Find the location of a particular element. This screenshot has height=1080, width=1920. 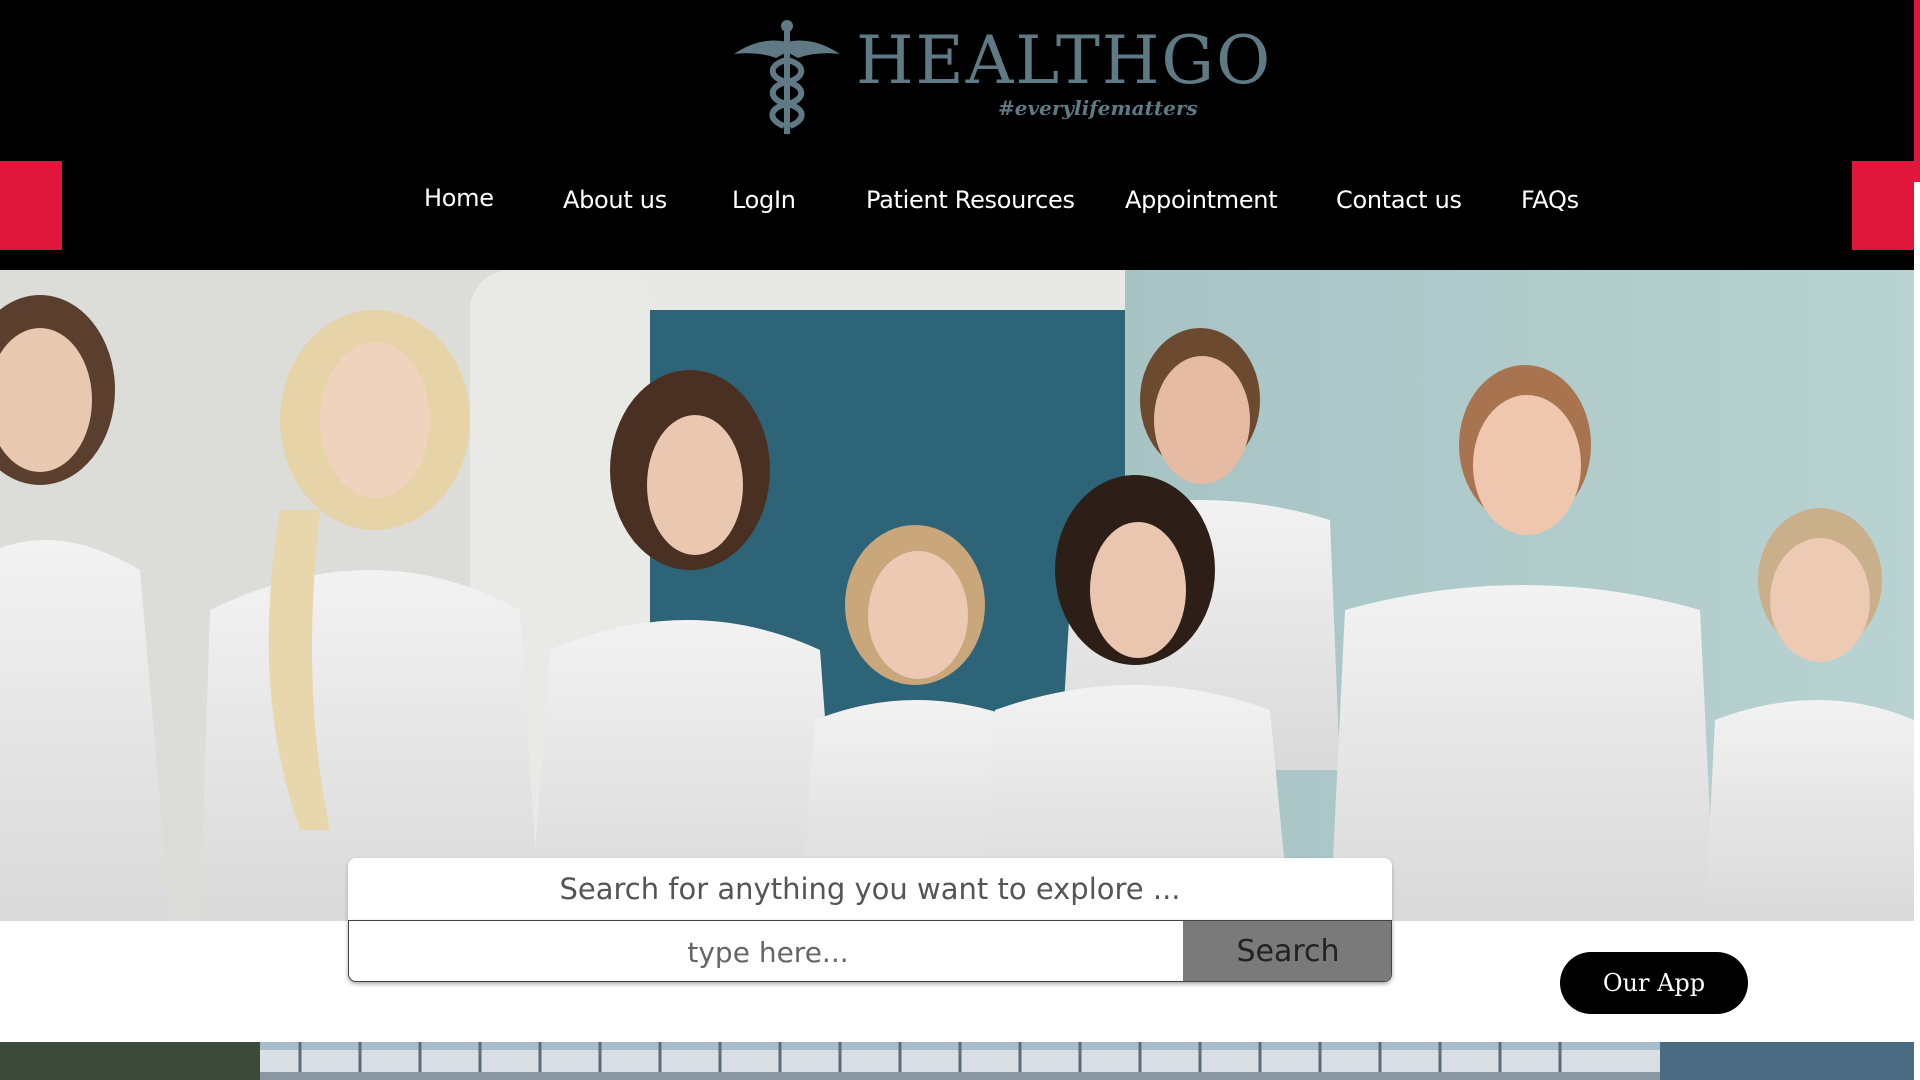

caduceus-icon is located at coordinates (787, 77).